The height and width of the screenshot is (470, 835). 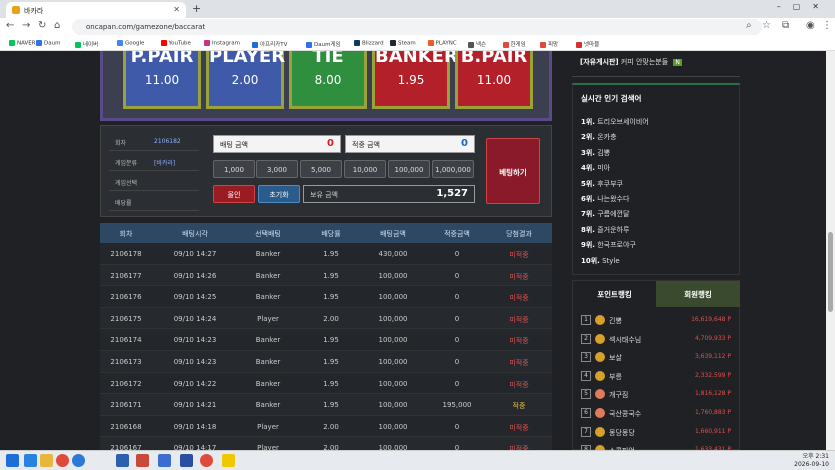 What do you see at coordinates (588, 229) in the screenshot?
I see `popular-rank: 8위.` at bounding box center [588, 229].